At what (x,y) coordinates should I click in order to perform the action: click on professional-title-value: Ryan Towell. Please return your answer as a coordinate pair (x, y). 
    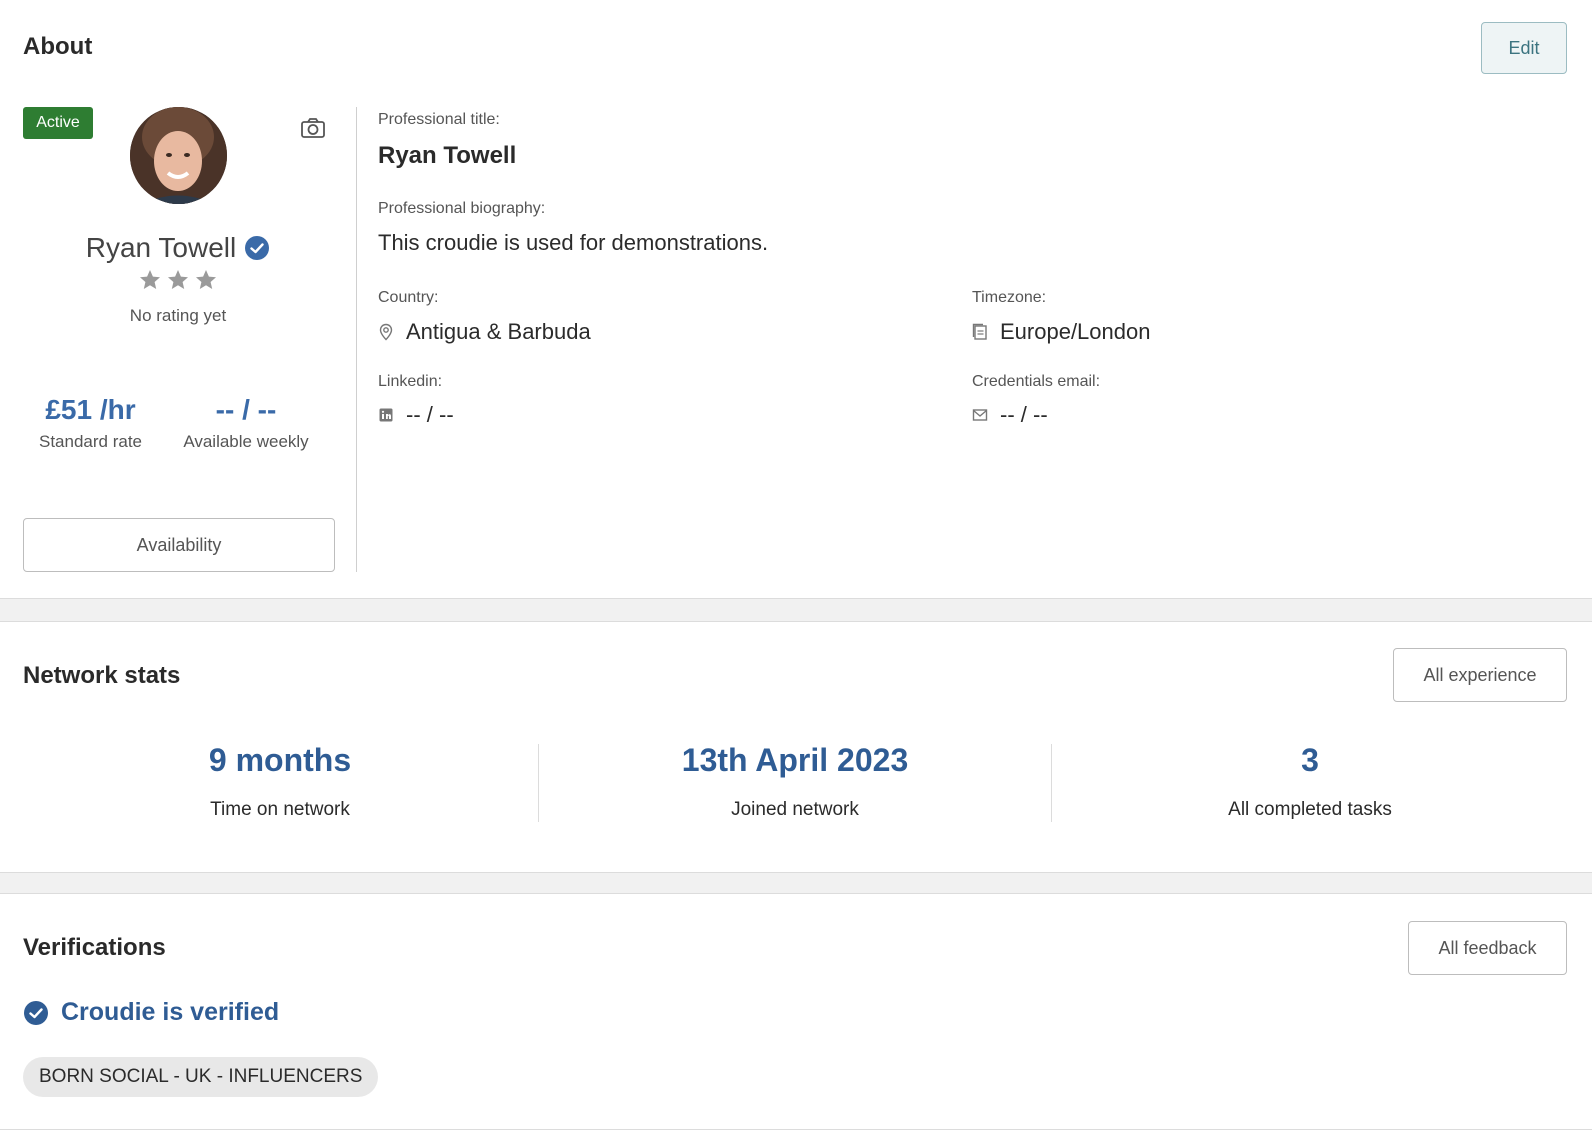
    Looking at the image, I should click on (447, 155).